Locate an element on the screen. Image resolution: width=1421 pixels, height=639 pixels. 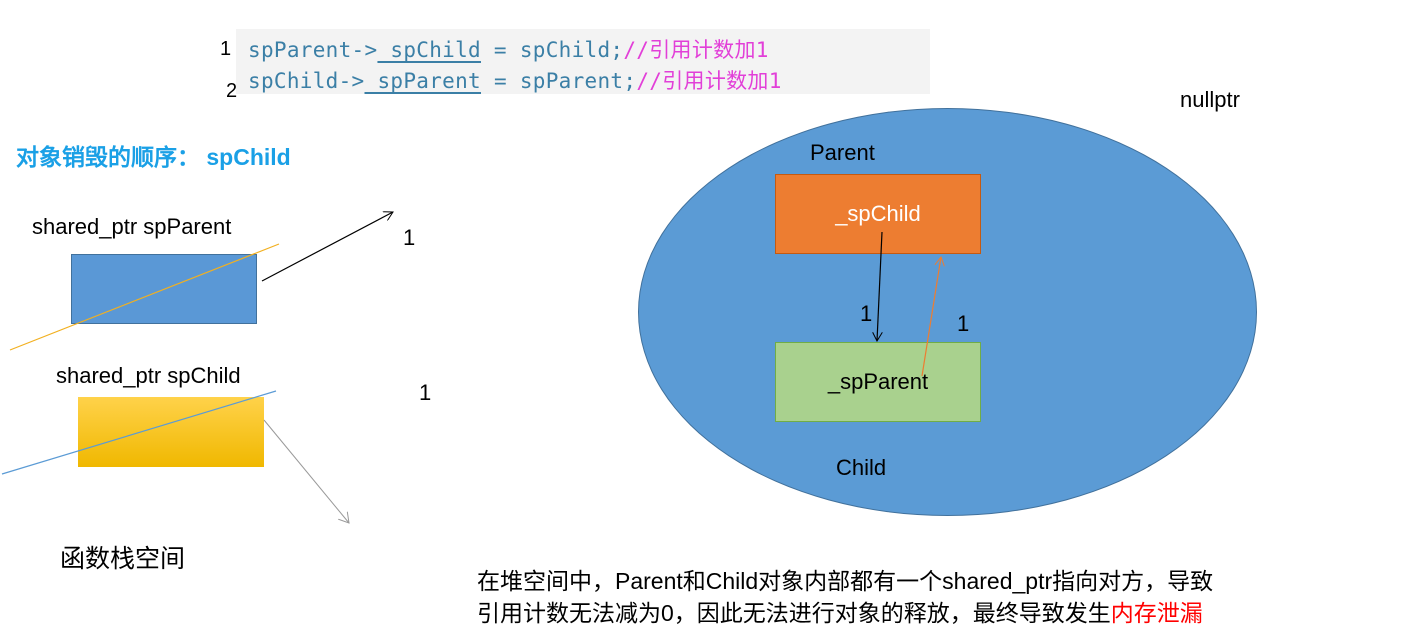
code-line-1-object: spParent-> is located at coordinates (313, 50).